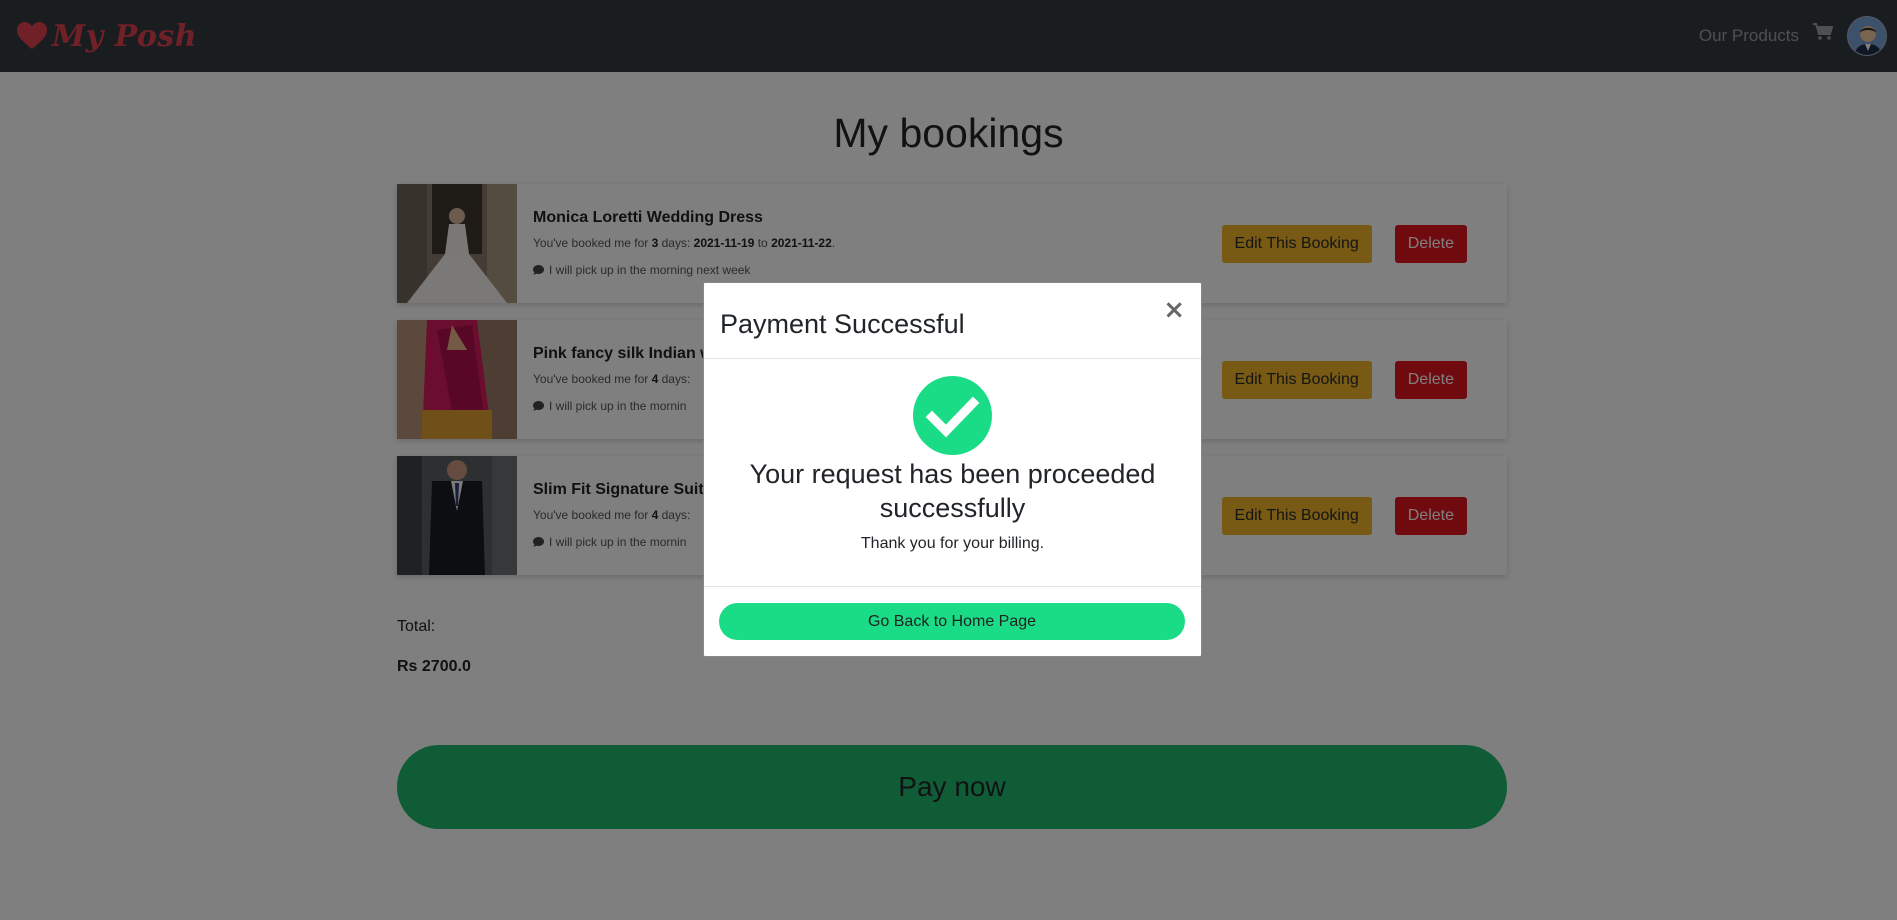 The image size is (1897, 920). Describe the element at coordinates (1174, 310) in the screenshot. I see `close-icon: ×` at that location.